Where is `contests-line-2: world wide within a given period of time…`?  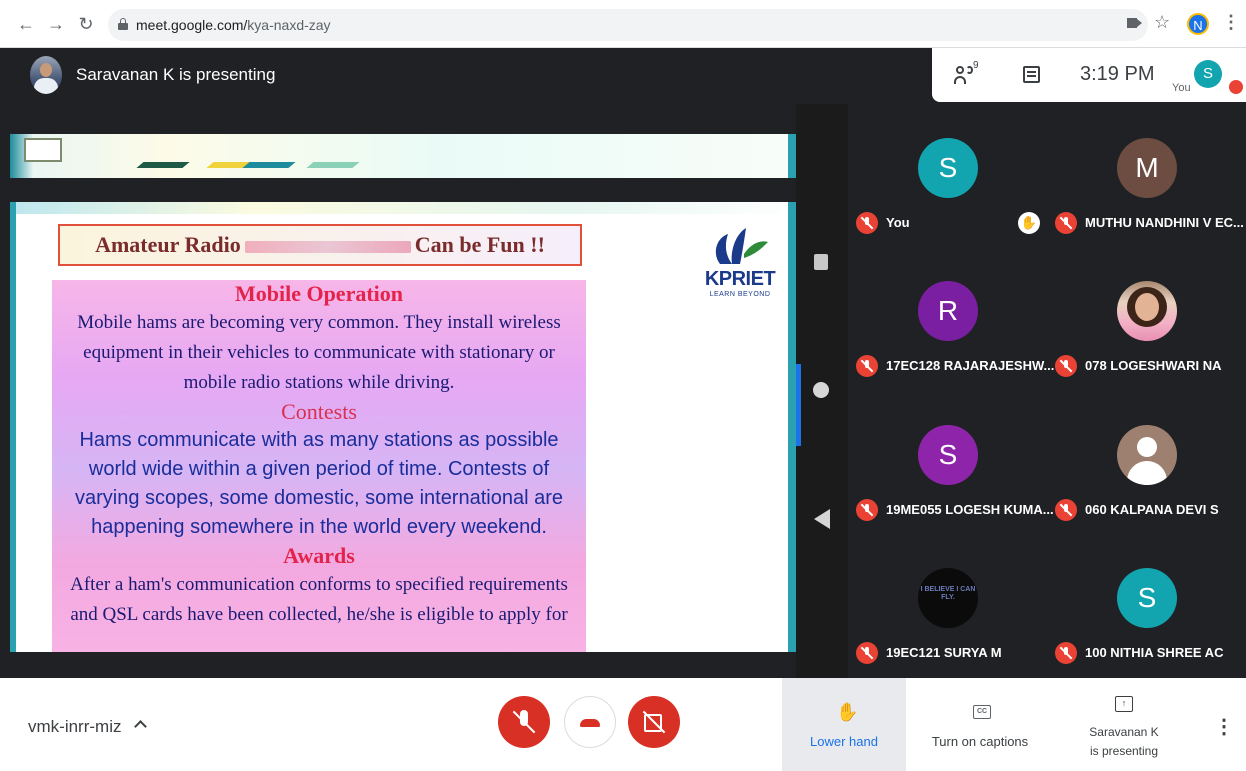
contests-line-2: world wide within a given period of time… is located at coordinates (319, 469).